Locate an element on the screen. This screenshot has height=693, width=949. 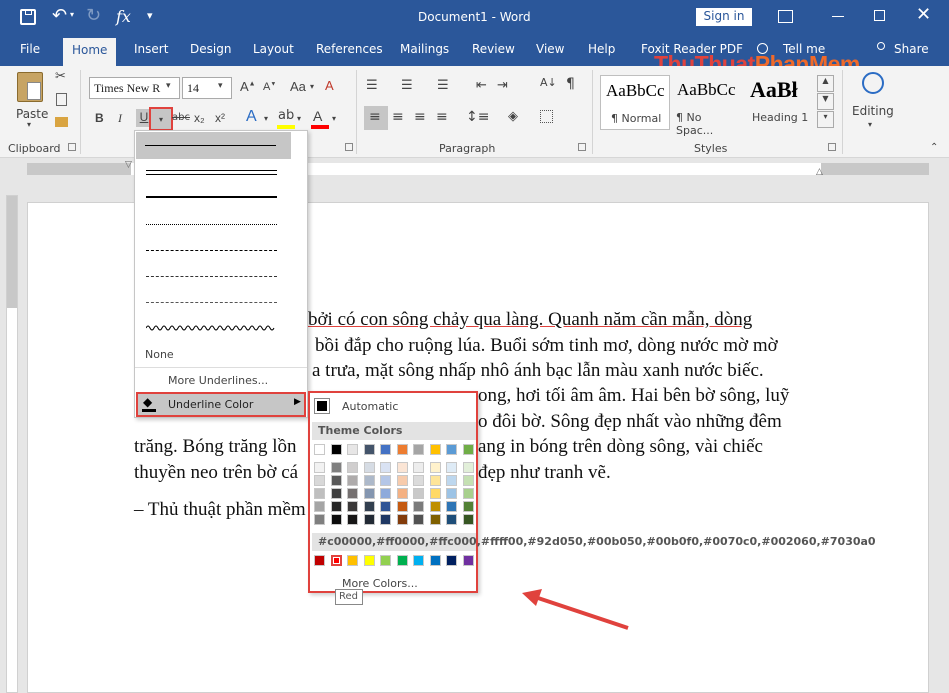
automatic-color-option: Automatic is located at coordinates (370, 406).